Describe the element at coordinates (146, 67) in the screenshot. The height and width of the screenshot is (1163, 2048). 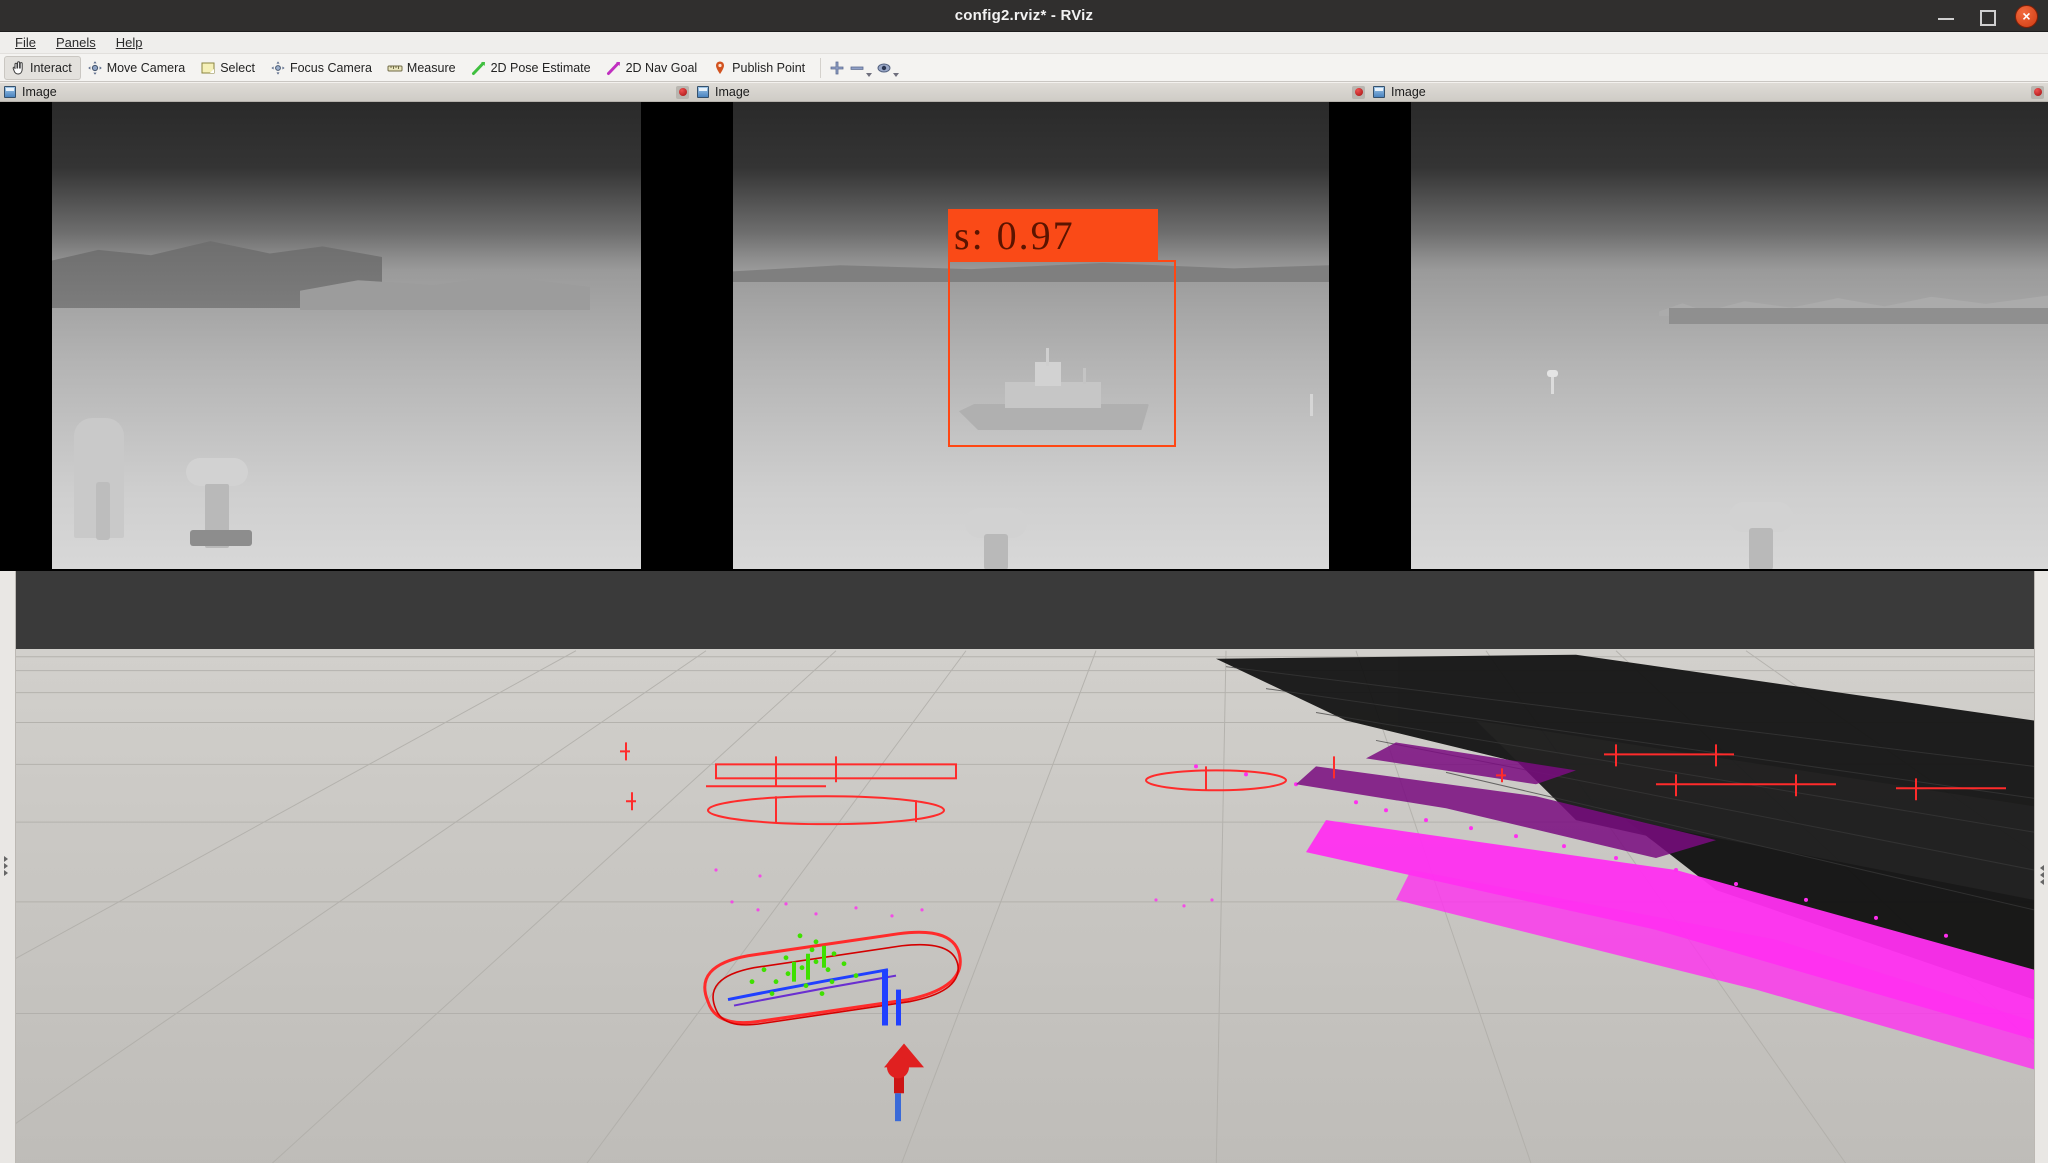
I see `tool-move-camera-label: Move Camera` at that location.